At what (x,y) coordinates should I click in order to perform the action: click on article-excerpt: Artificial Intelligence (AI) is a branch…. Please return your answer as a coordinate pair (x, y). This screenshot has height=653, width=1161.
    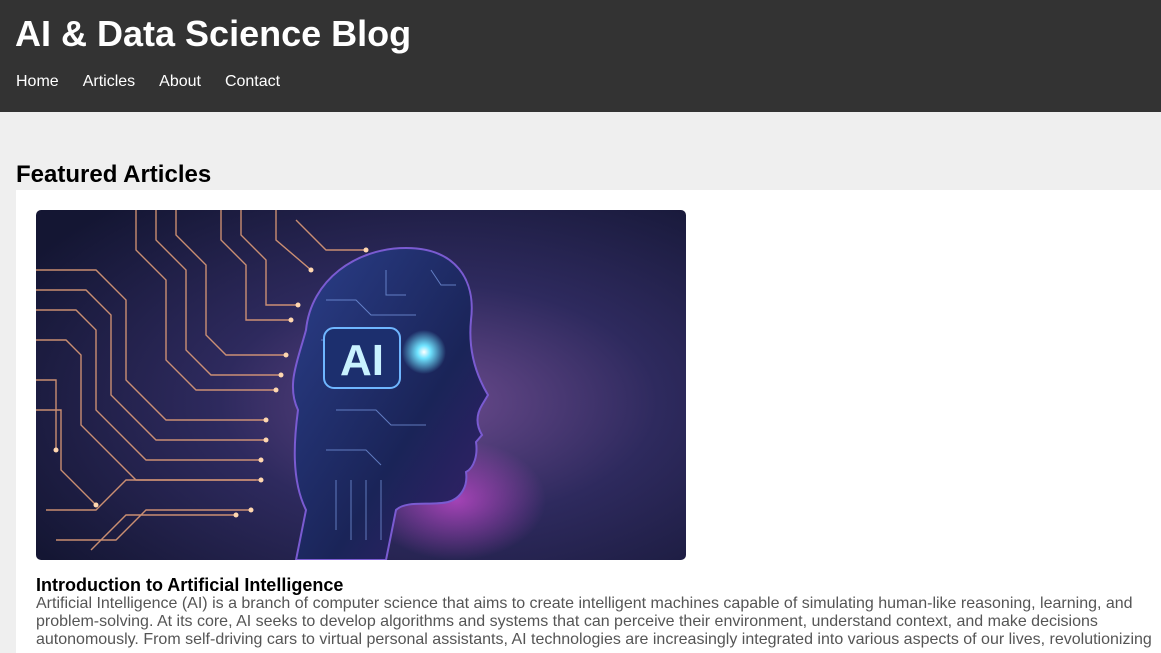
    Looking at the image, I should click on (594, 621).